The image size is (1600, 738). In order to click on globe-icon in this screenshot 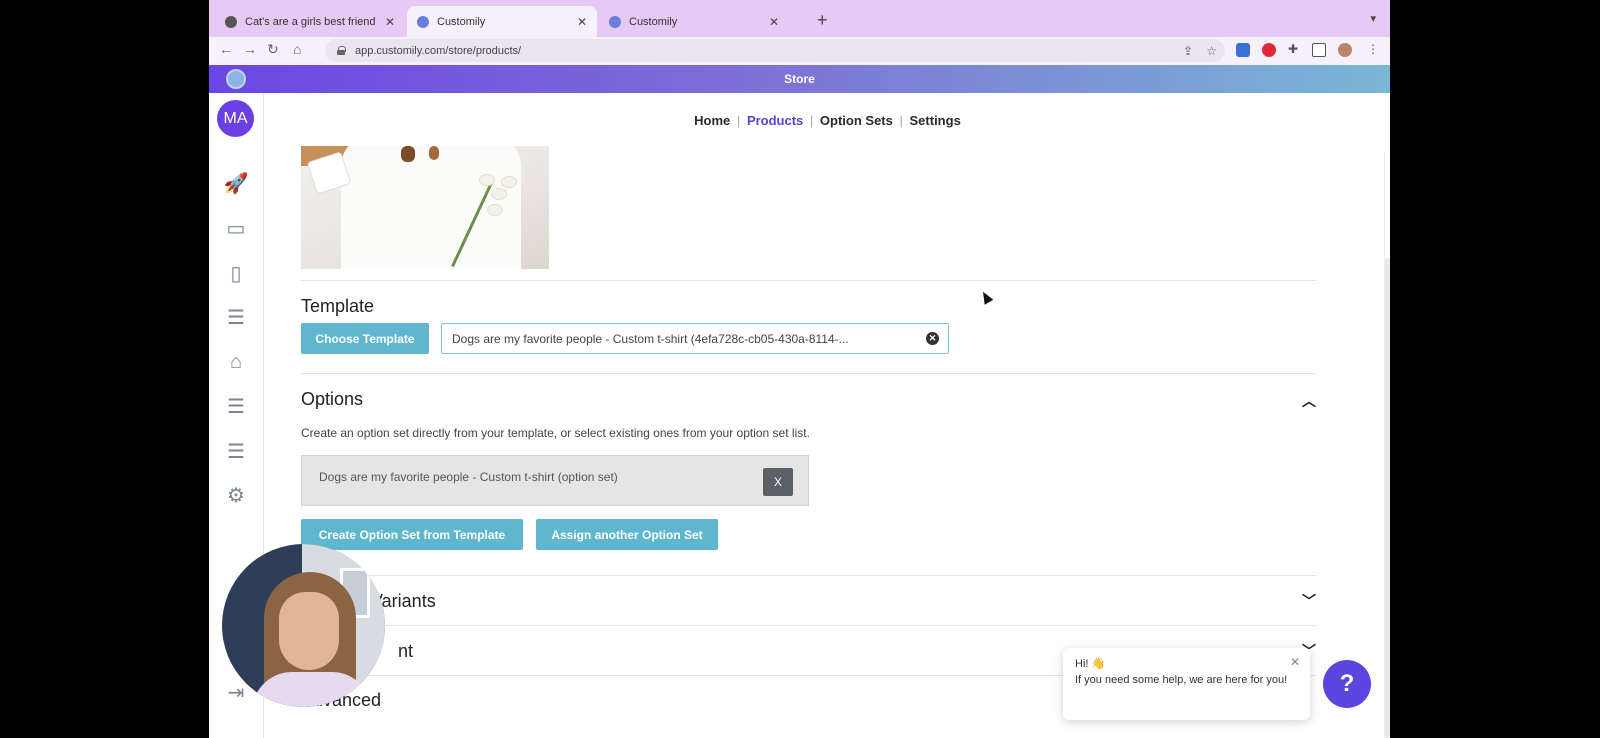, I will do `click(231, 21)`.